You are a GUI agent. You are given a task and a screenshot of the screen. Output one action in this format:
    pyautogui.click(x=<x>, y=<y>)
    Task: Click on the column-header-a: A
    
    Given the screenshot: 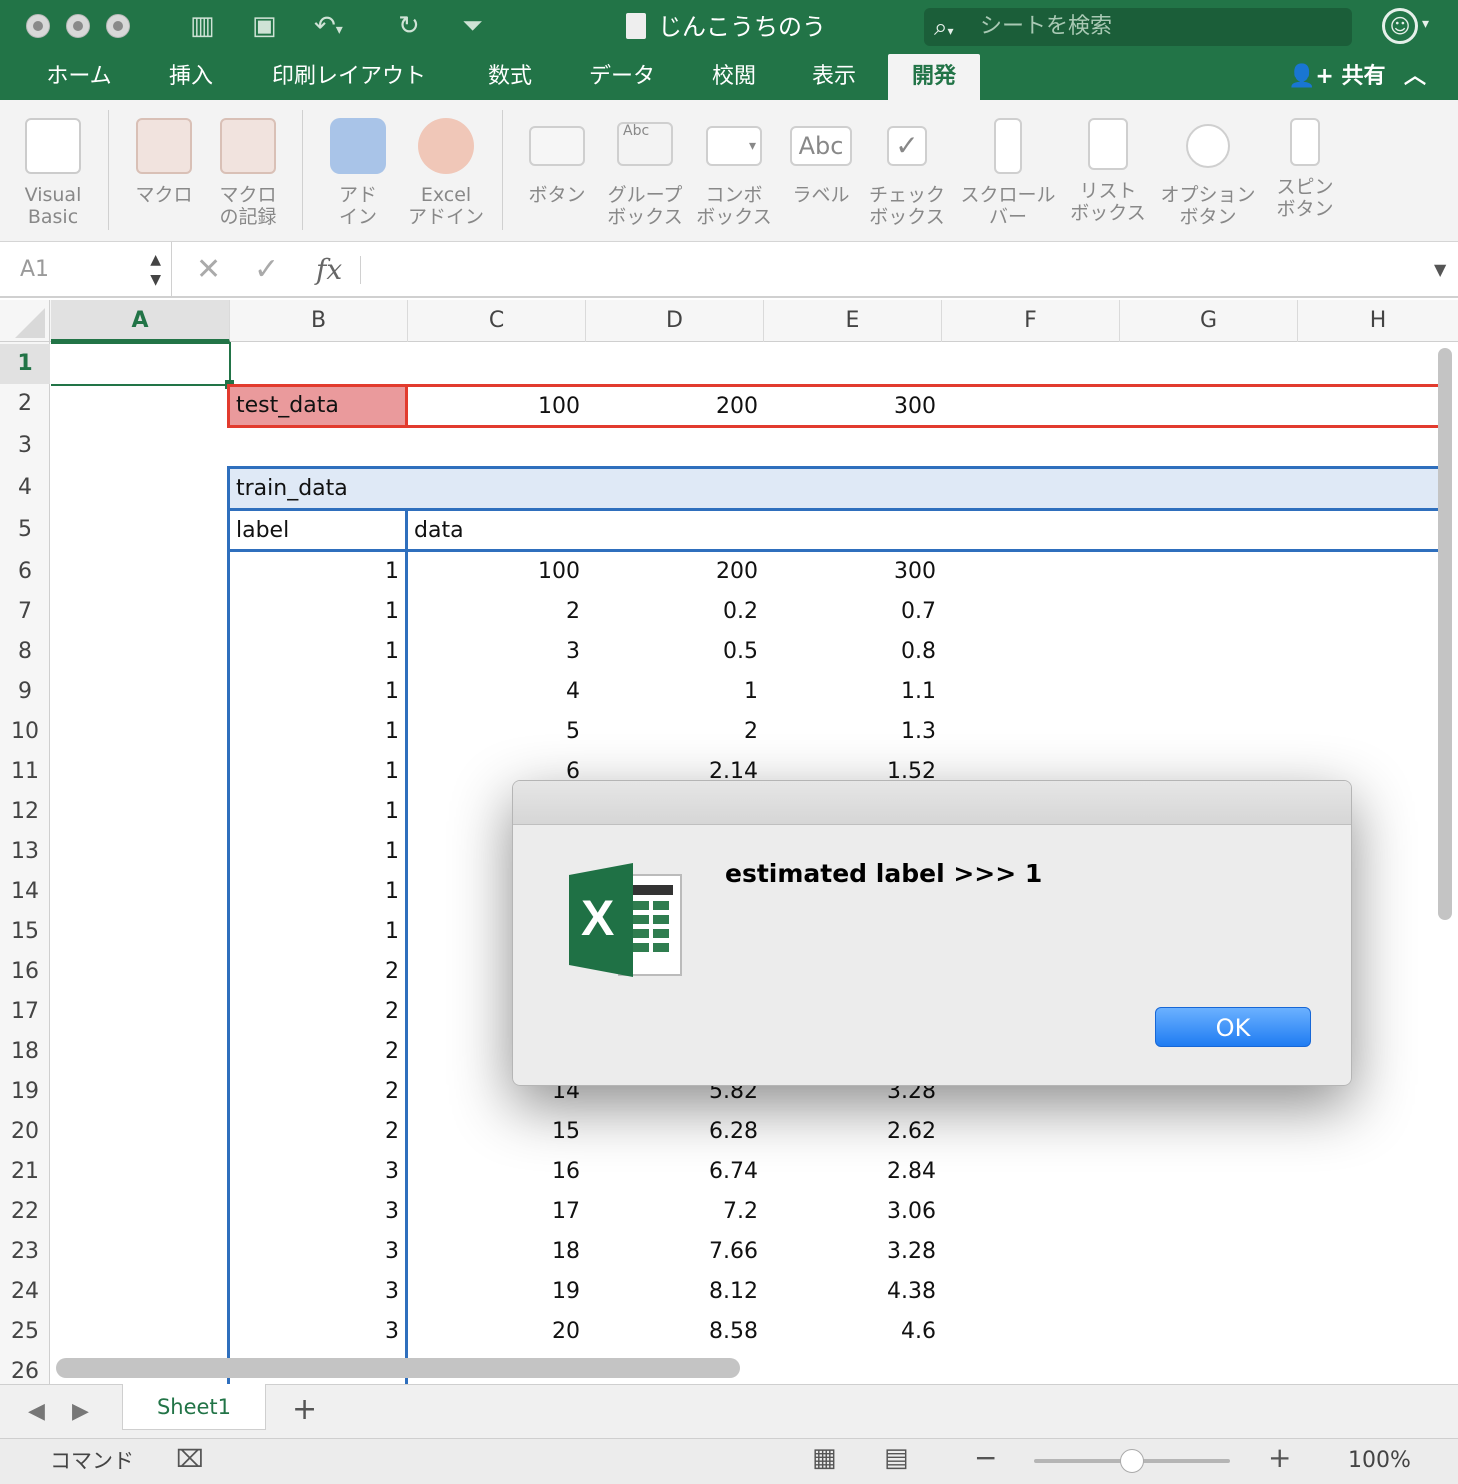 What is the action you would take?
    pyautogui.click(x=140, y=321)
    